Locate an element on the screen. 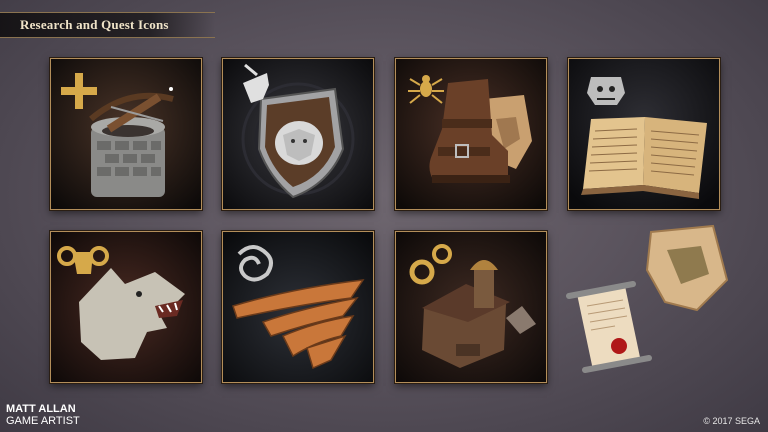  map-fragment is located at coordinates (687, 268).